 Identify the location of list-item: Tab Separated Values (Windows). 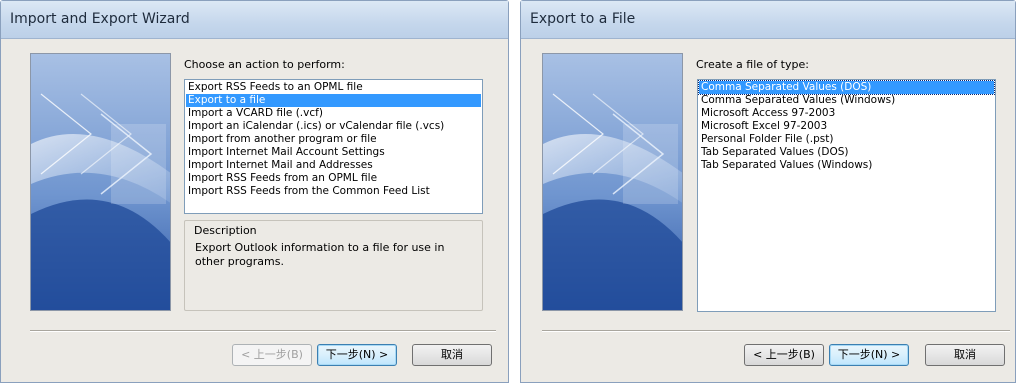
(846, 165).